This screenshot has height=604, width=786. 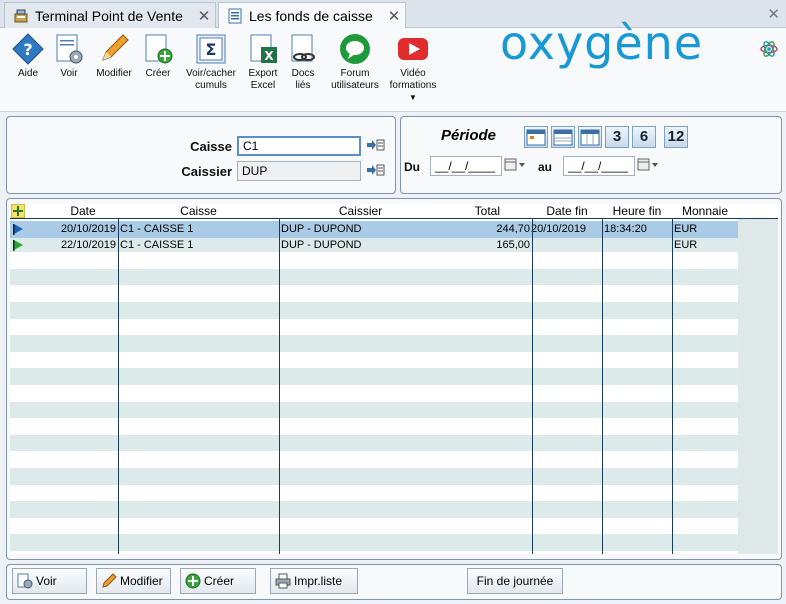 I want to click on voir-cacher-cumuls-button: Σ Voir/cacher cumuls, so click(x=211, y=62).